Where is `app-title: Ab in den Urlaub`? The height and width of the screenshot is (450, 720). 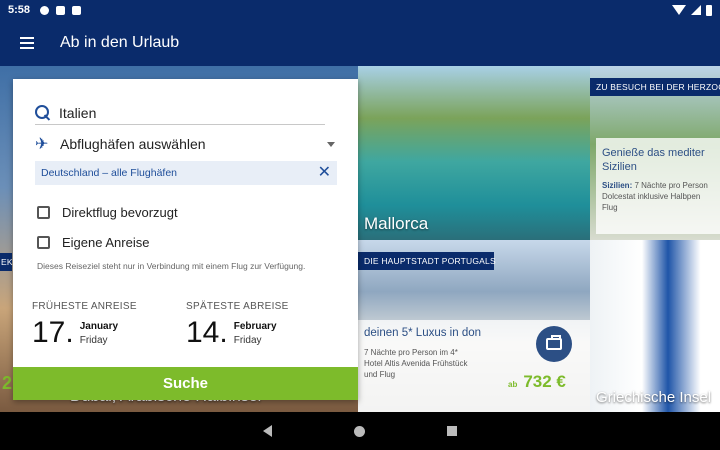
app-title: Ab in den Urlaub is located at coordinates (120, 42).